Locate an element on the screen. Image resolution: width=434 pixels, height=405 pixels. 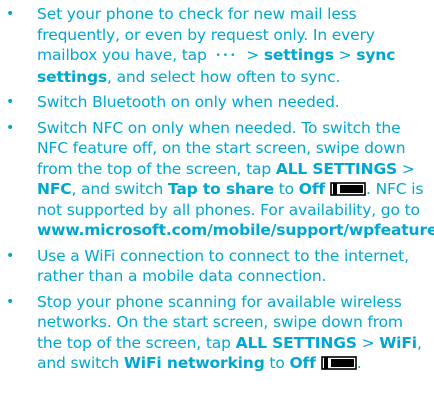
emphasis-text: WiFi networking is located at coordinates (194, 363).